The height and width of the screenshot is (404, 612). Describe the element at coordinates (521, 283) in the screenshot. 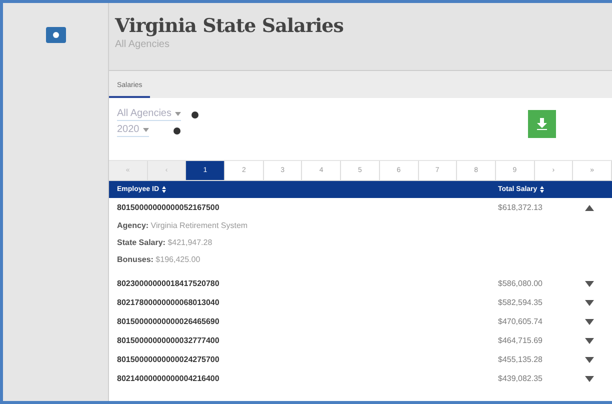

I see `total-salary: $586,080.00` at that location.